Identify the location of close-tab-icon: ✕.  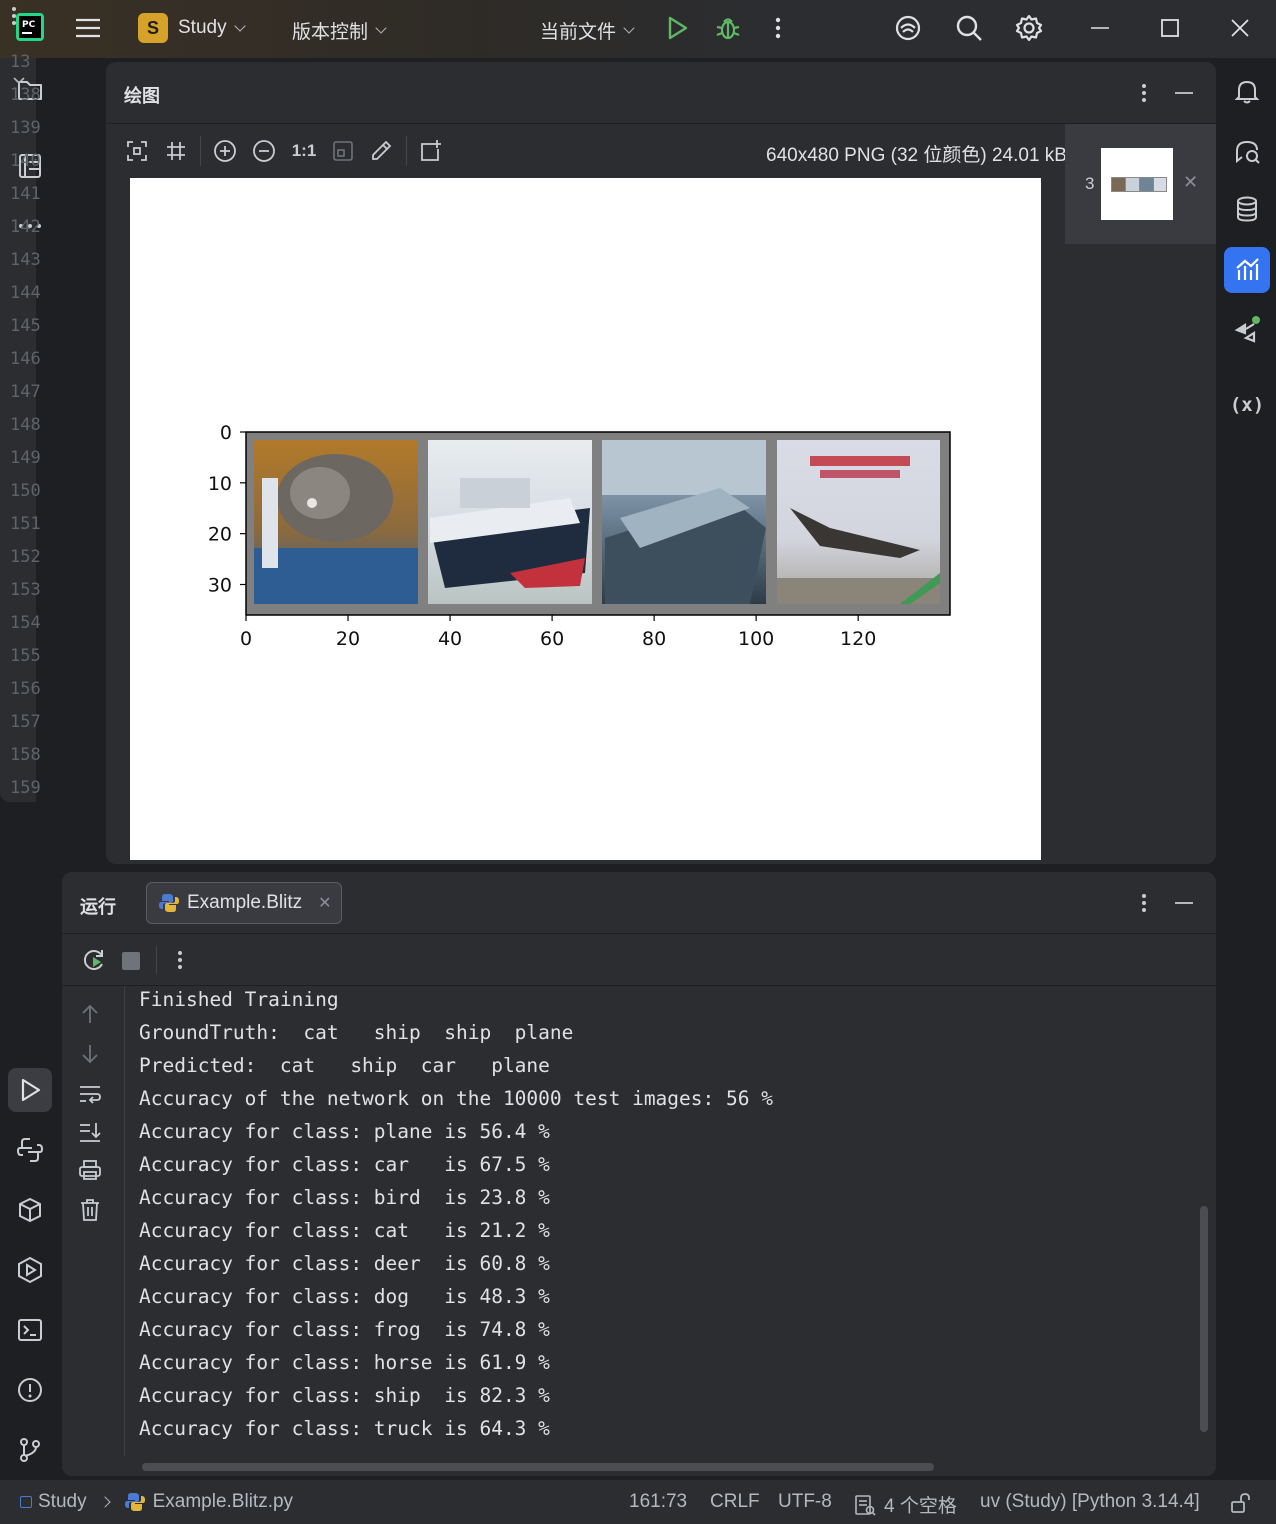
(324, 903).